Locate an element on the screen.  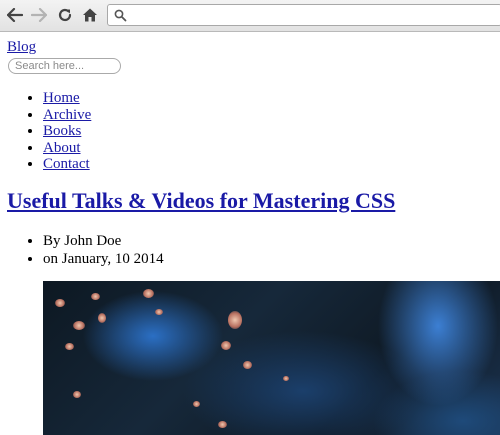
post-meta: By John Doe on January, 10 2014 is located at coordinates (82, 250).